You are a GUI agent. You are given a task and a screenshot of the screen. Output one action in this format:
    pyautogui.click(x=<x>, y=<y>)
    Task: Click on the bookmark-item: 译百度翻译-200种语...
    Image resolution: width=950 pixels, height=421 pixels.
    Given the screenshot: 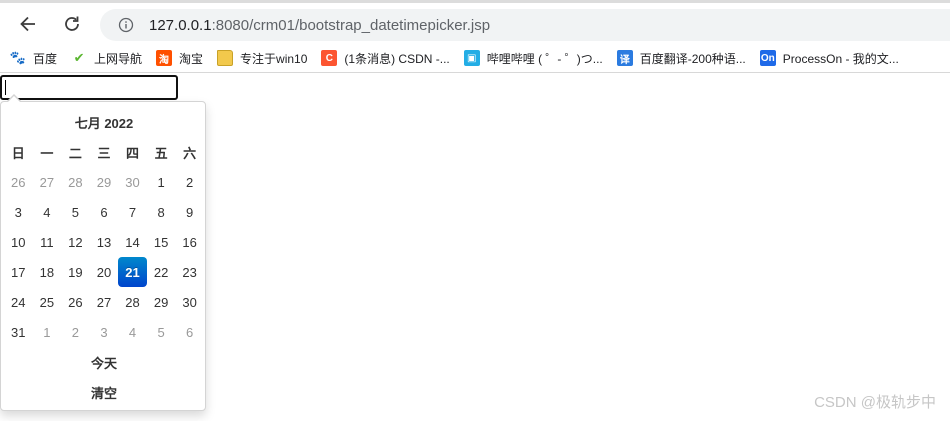 What is the action you would take?
    pyautogui.click(x=681, y=58)
    